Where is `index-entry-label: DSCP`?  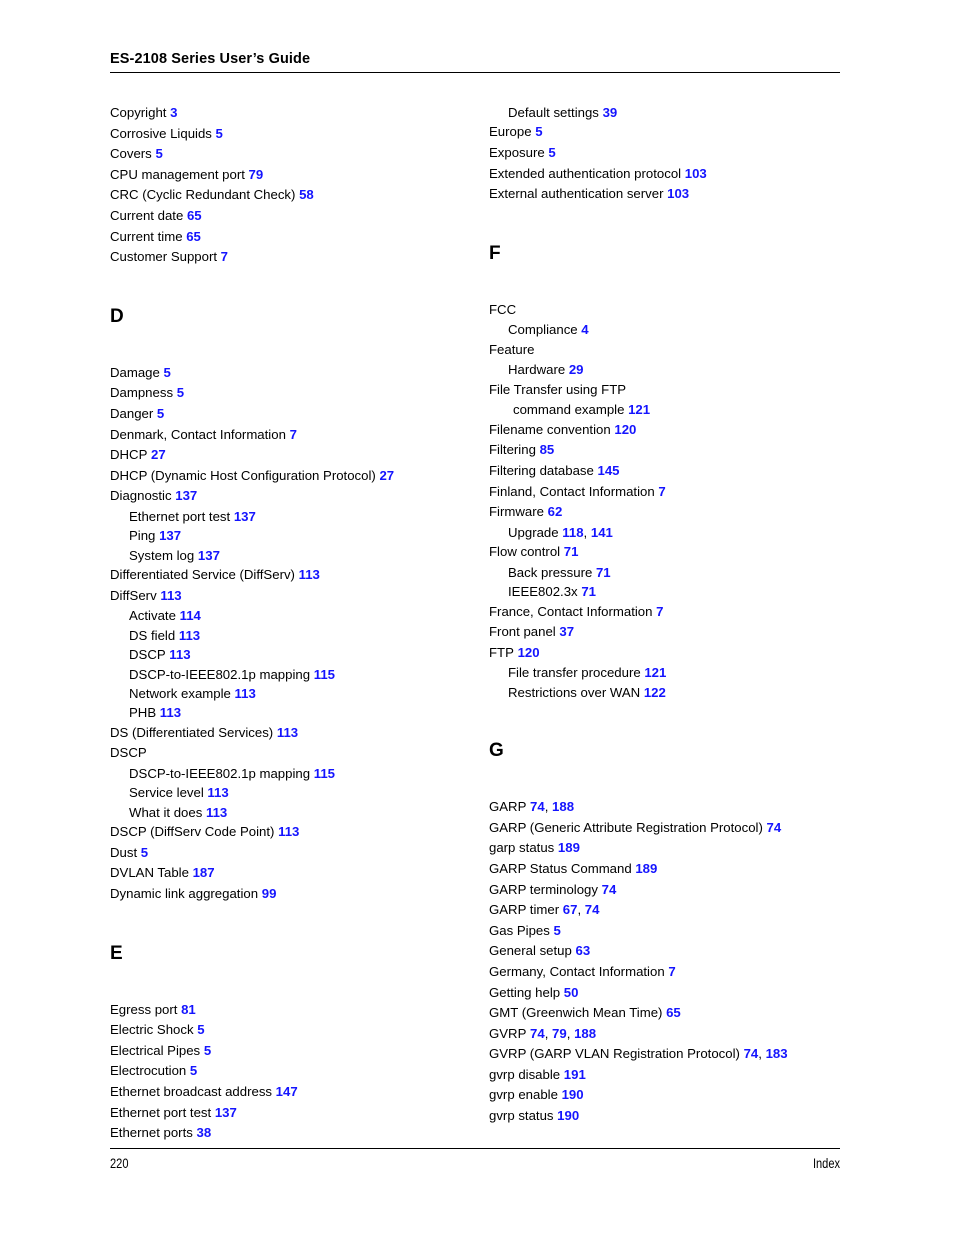
index-entry-label: DSCP is located at coordinates (128, 753).